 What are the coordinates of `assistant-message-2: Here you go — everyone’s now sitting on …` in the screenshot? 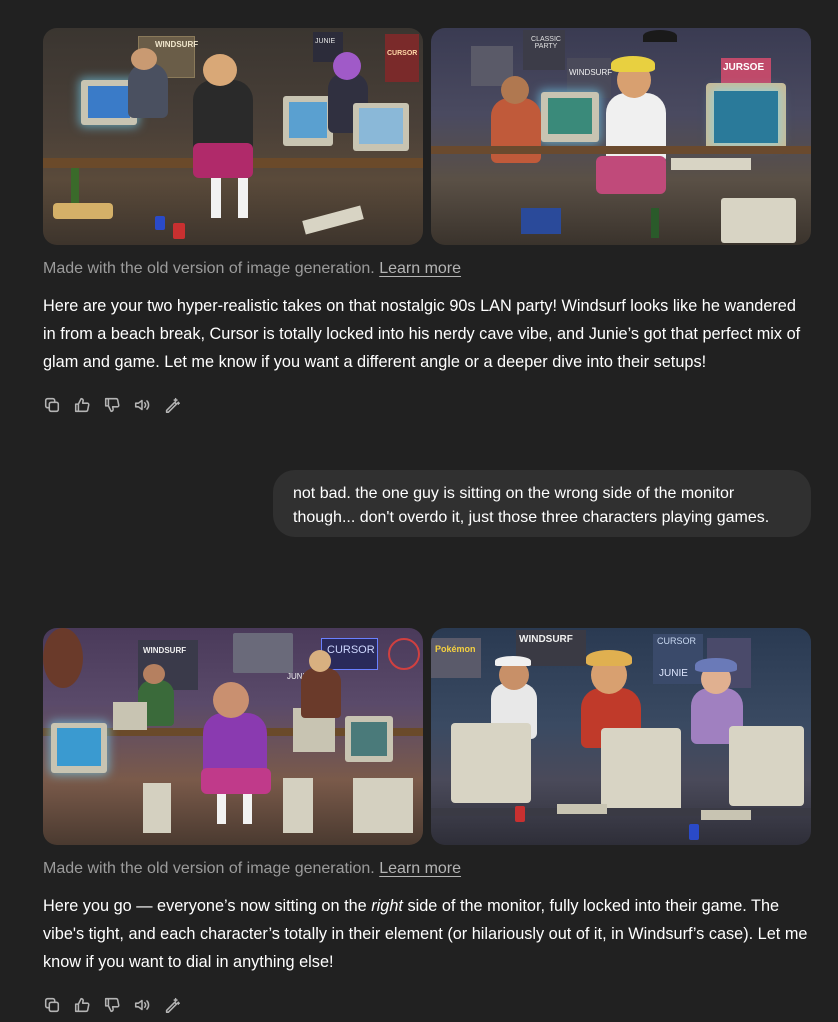 It's located at (428, 934).